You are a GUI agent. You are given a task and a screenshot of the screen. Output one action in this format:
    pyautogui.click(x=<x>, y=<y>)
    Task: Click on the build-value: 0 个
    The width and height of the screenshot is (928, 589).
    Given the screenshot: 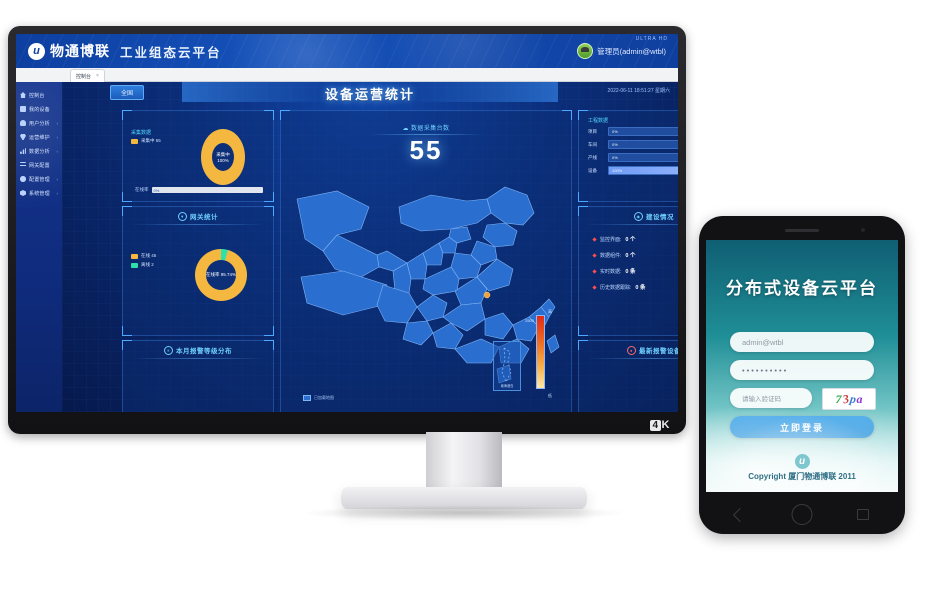 What is the action you would take?
    pyautogui.click(x=630, y=240)
    